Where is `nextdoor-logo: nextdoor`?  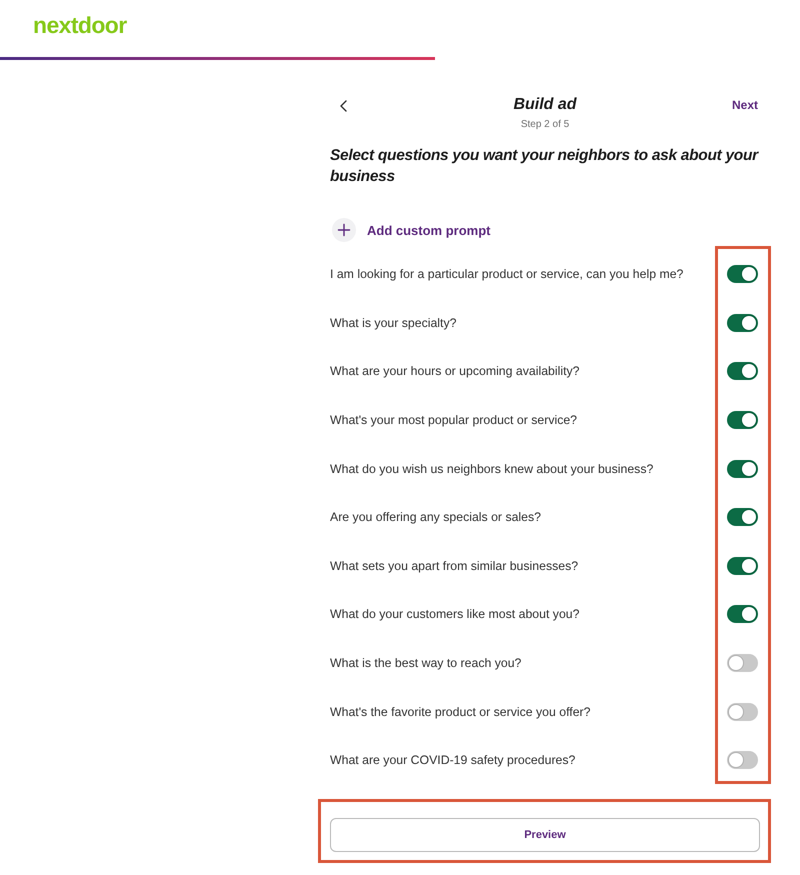
nextdoor-logo: nextdoor is located at coordinates (80, 25).